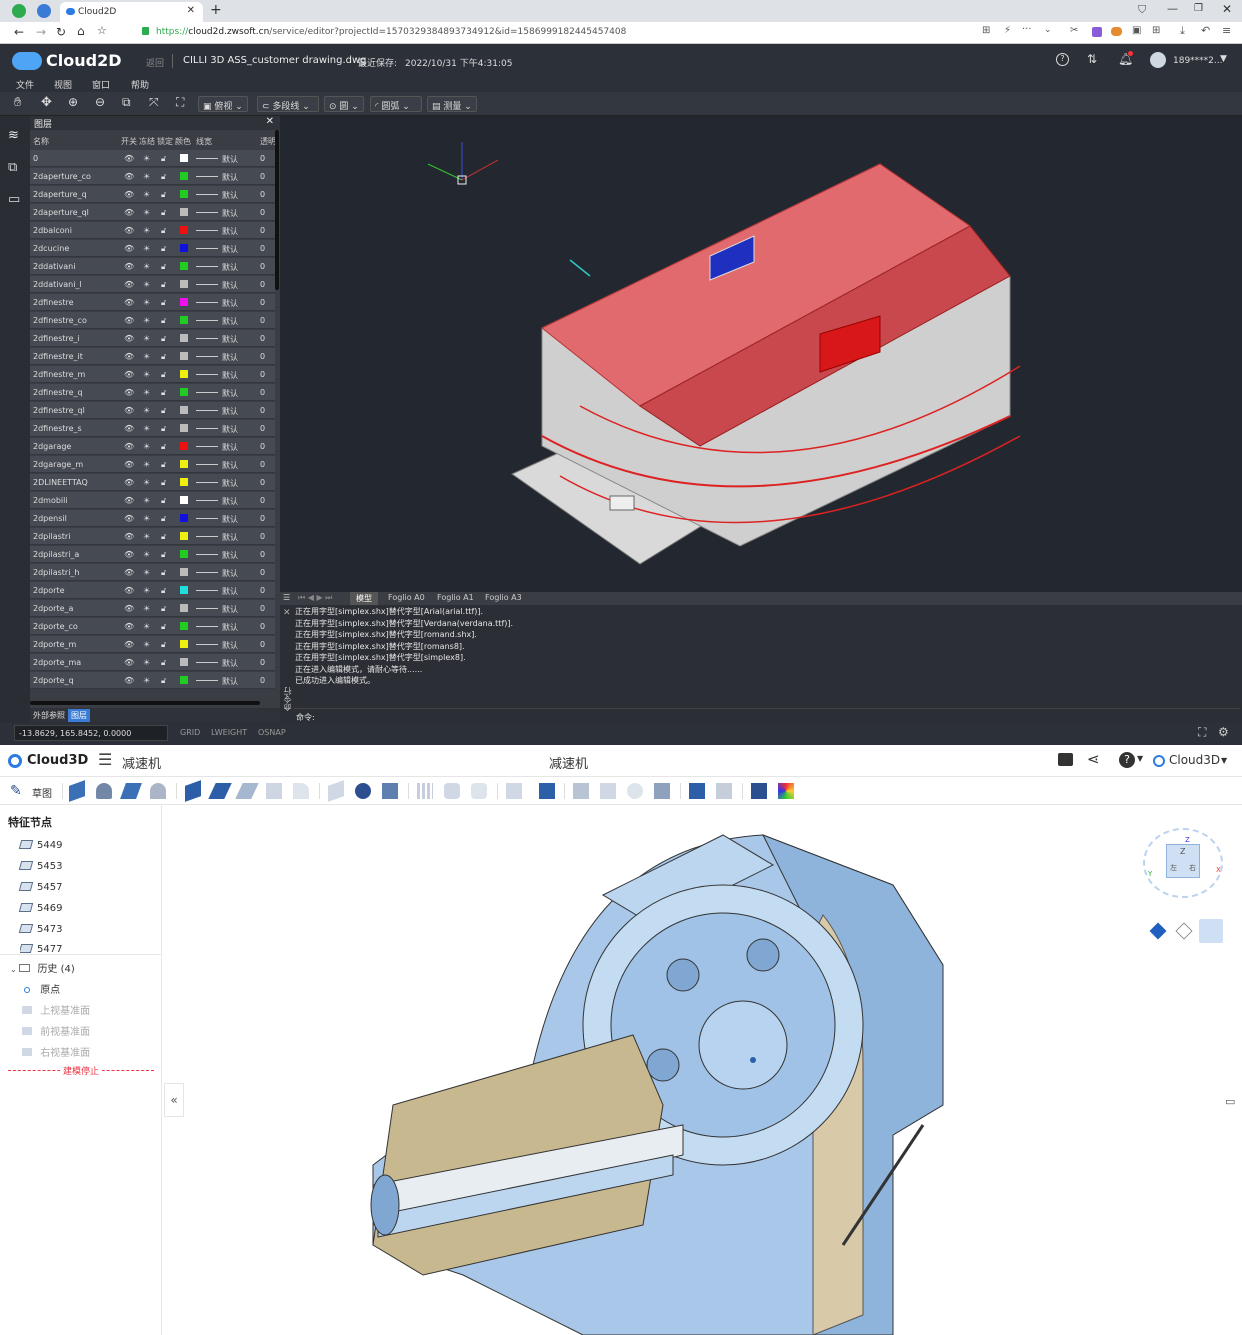 The height and width of the screenshot is (1335, 1242). I want to click on sketch-button: 草图, so click(42, 792).